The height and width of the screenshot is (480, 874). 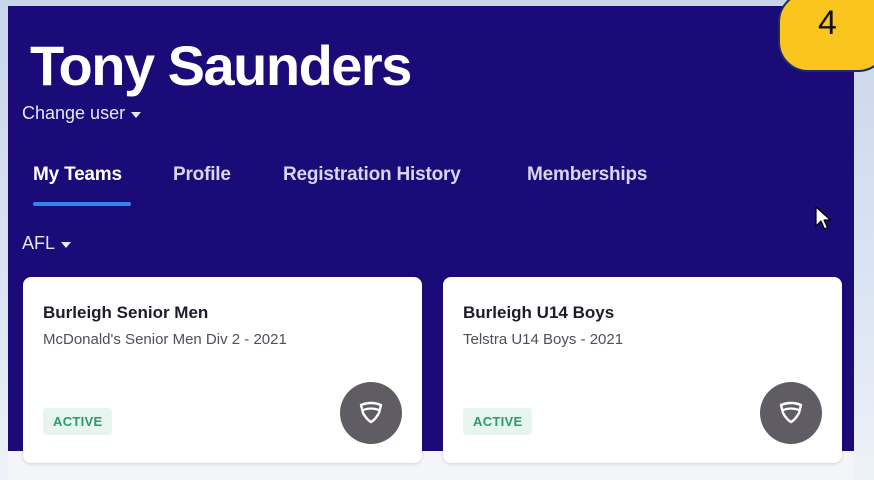 I want to click on team-name: Burleigh U14 Boys, so click(x=539, y=312).